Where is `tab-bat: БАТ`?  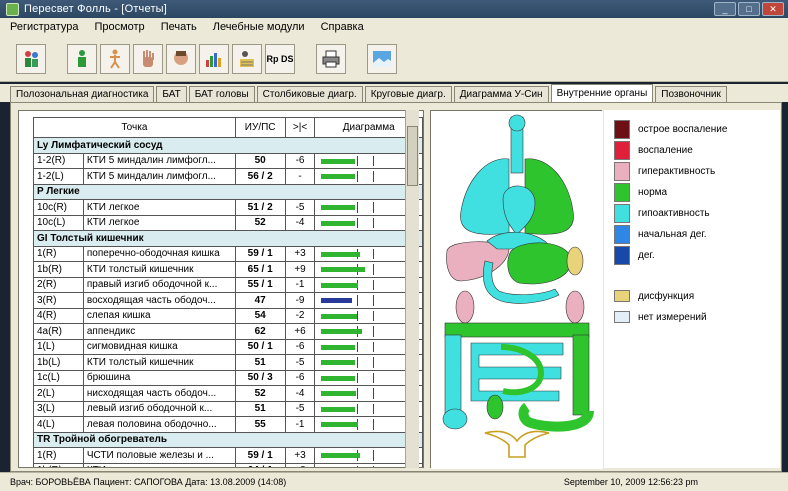 tab-bat: БАТ is located at coordinates (171, 94).